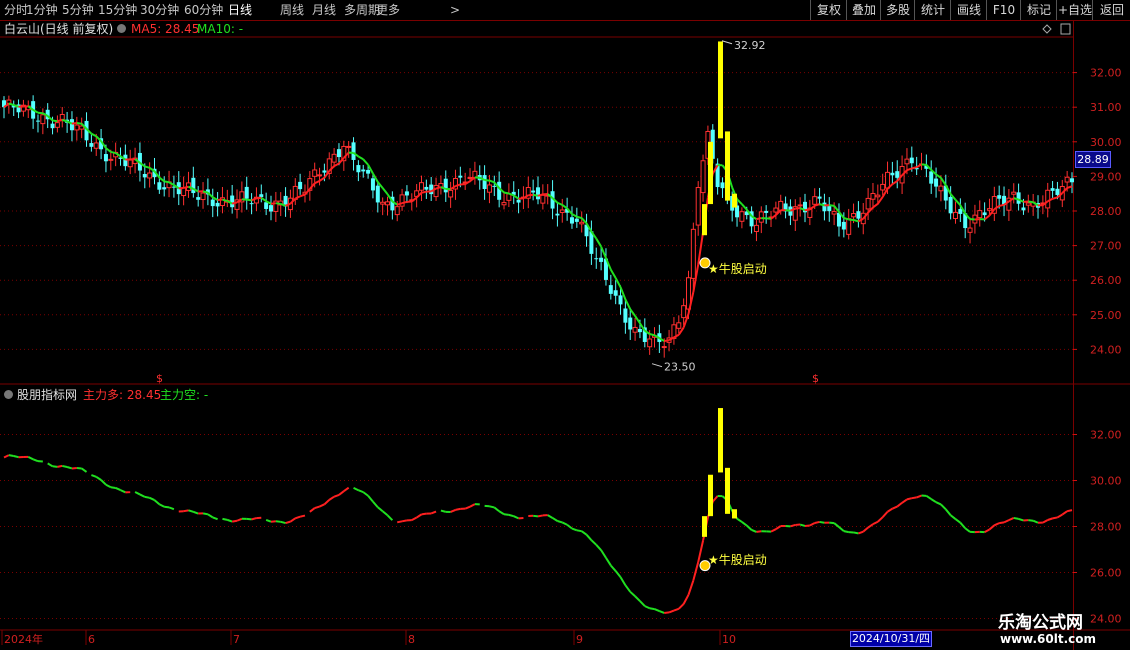  Describe the element at coordinates (59, 29) in the screenshot. I see `stock-title: 白云山(日线 前复权)` at that location.